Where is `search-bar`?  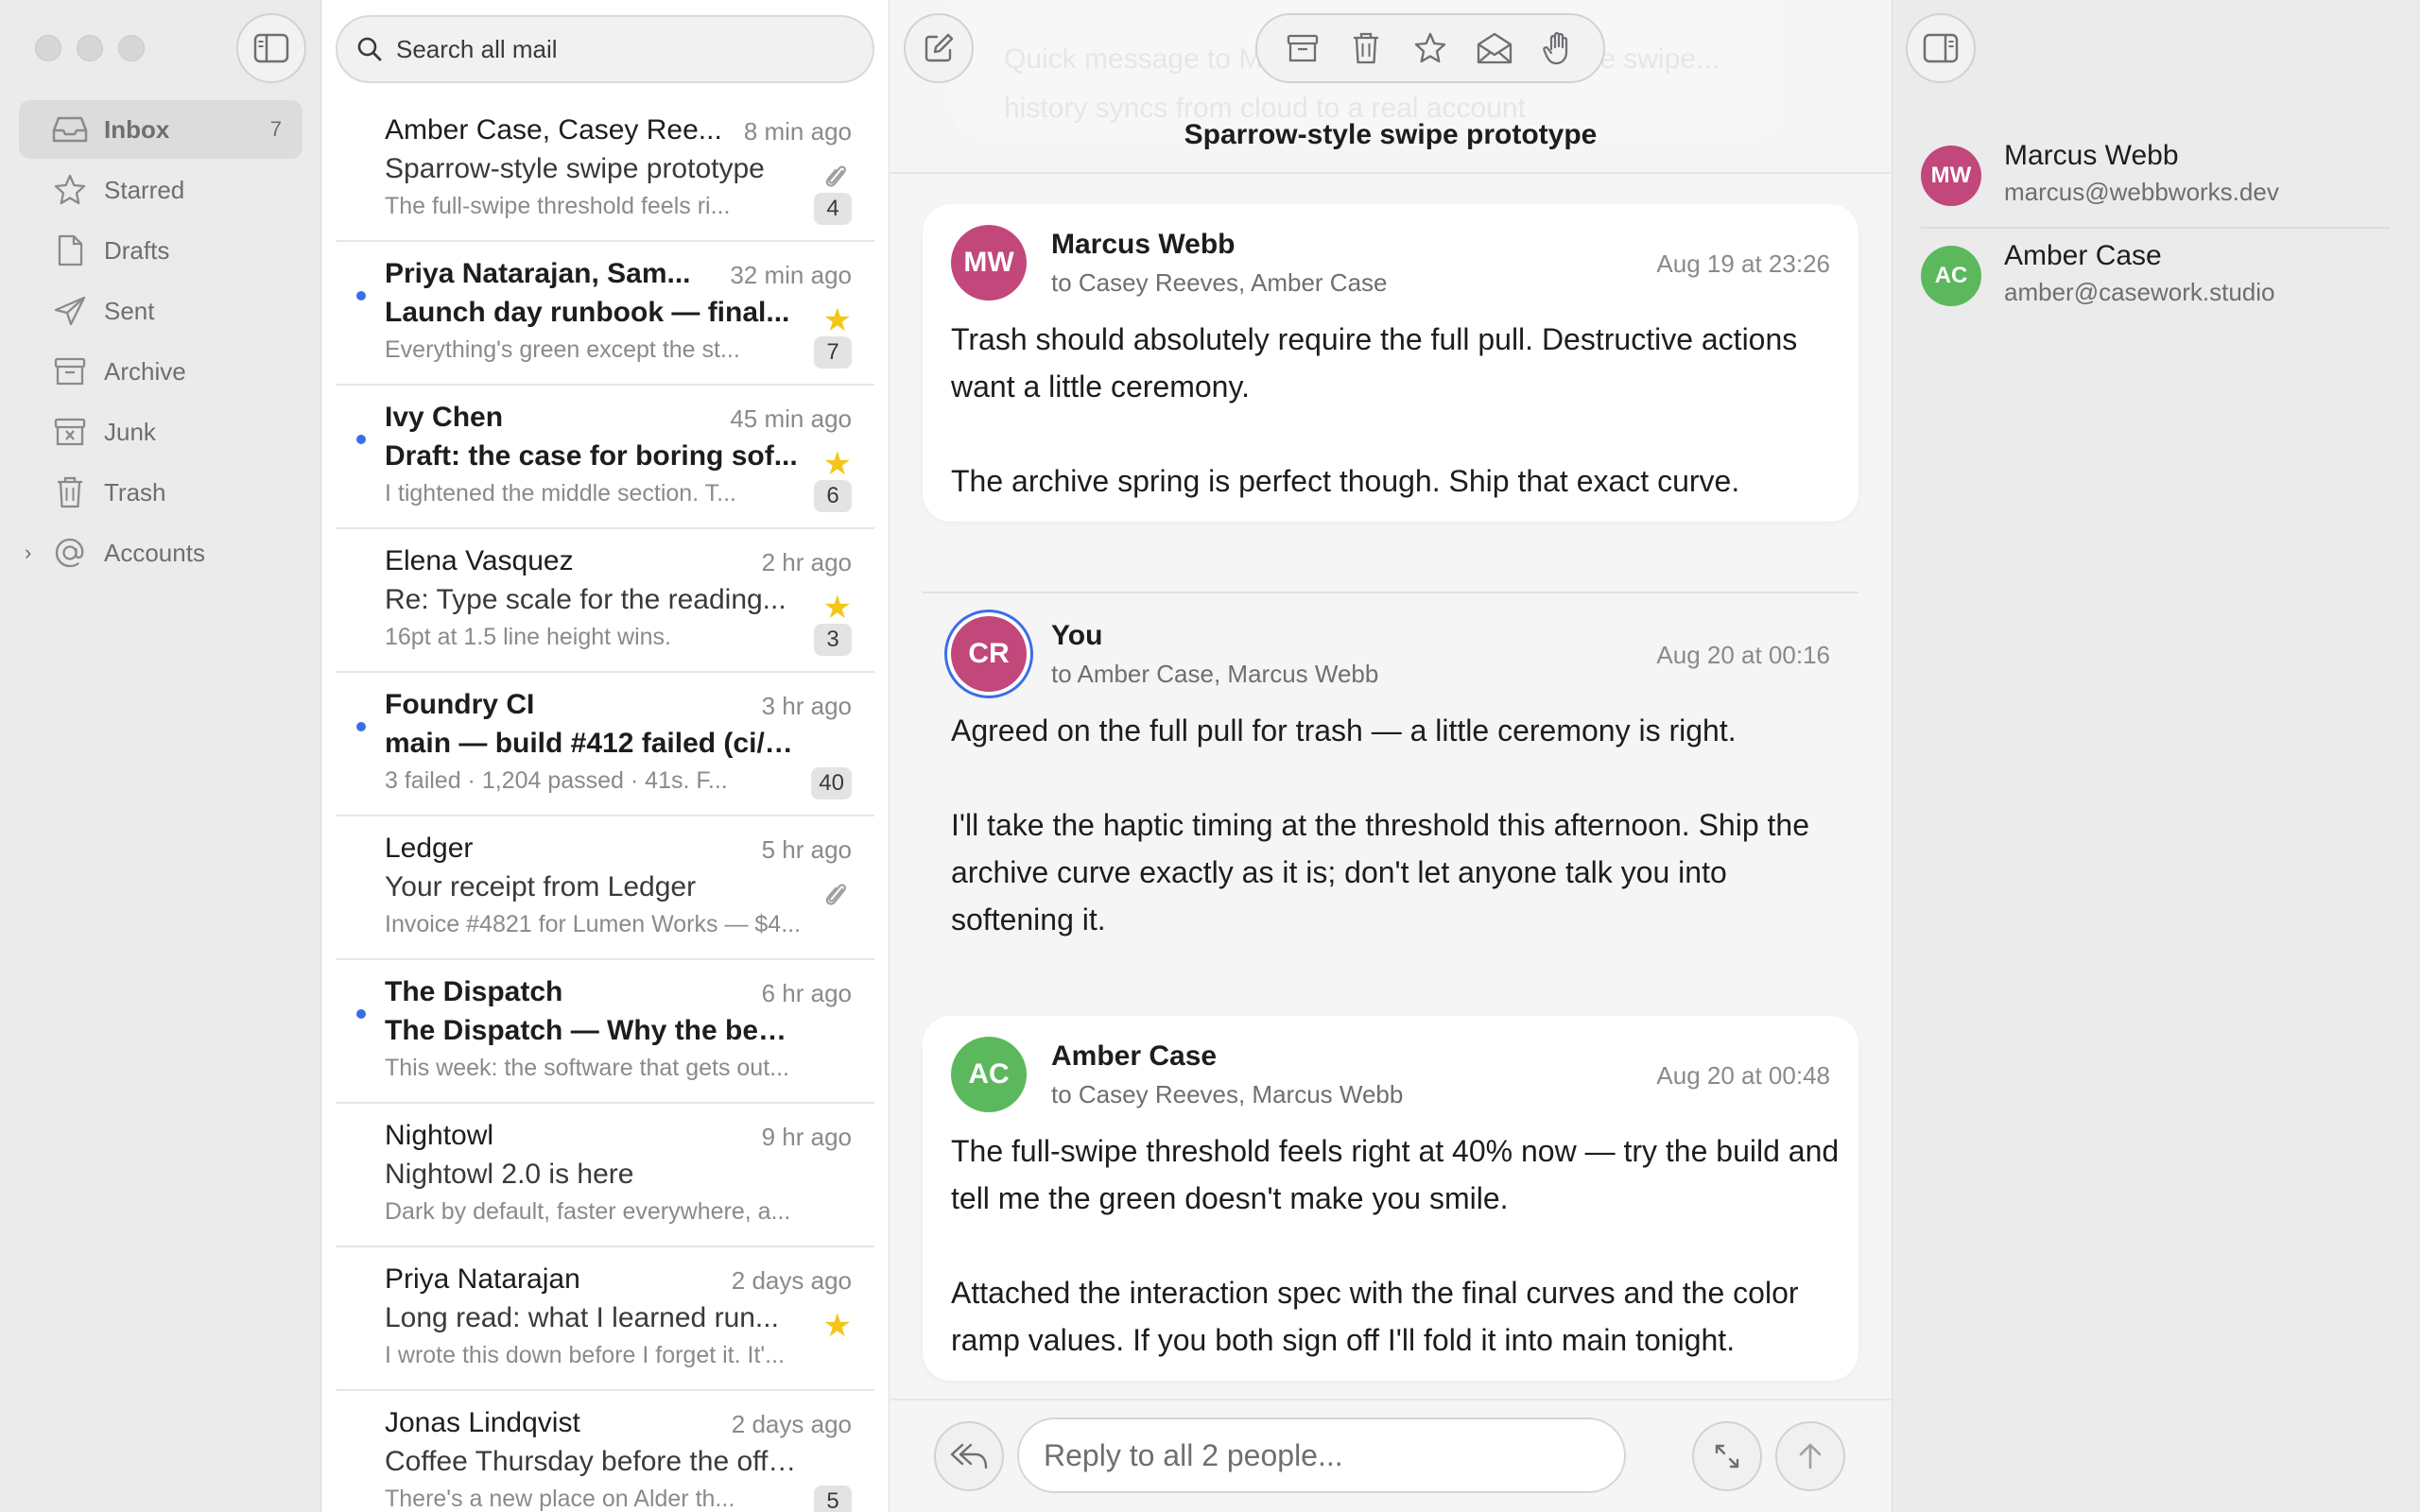
search-bar is located at coordinates (605, 49).